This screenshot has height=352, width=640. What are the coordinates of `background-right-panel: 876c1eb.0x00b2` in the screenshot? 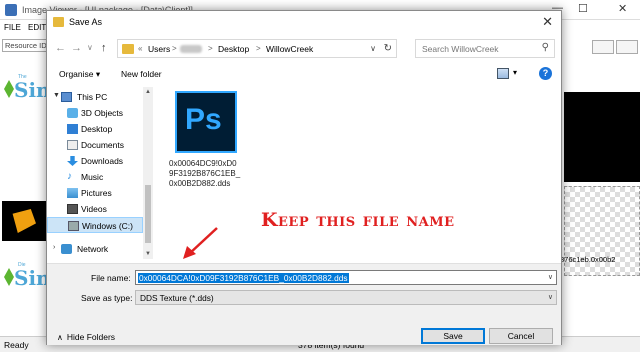 It's located at (598, 186).